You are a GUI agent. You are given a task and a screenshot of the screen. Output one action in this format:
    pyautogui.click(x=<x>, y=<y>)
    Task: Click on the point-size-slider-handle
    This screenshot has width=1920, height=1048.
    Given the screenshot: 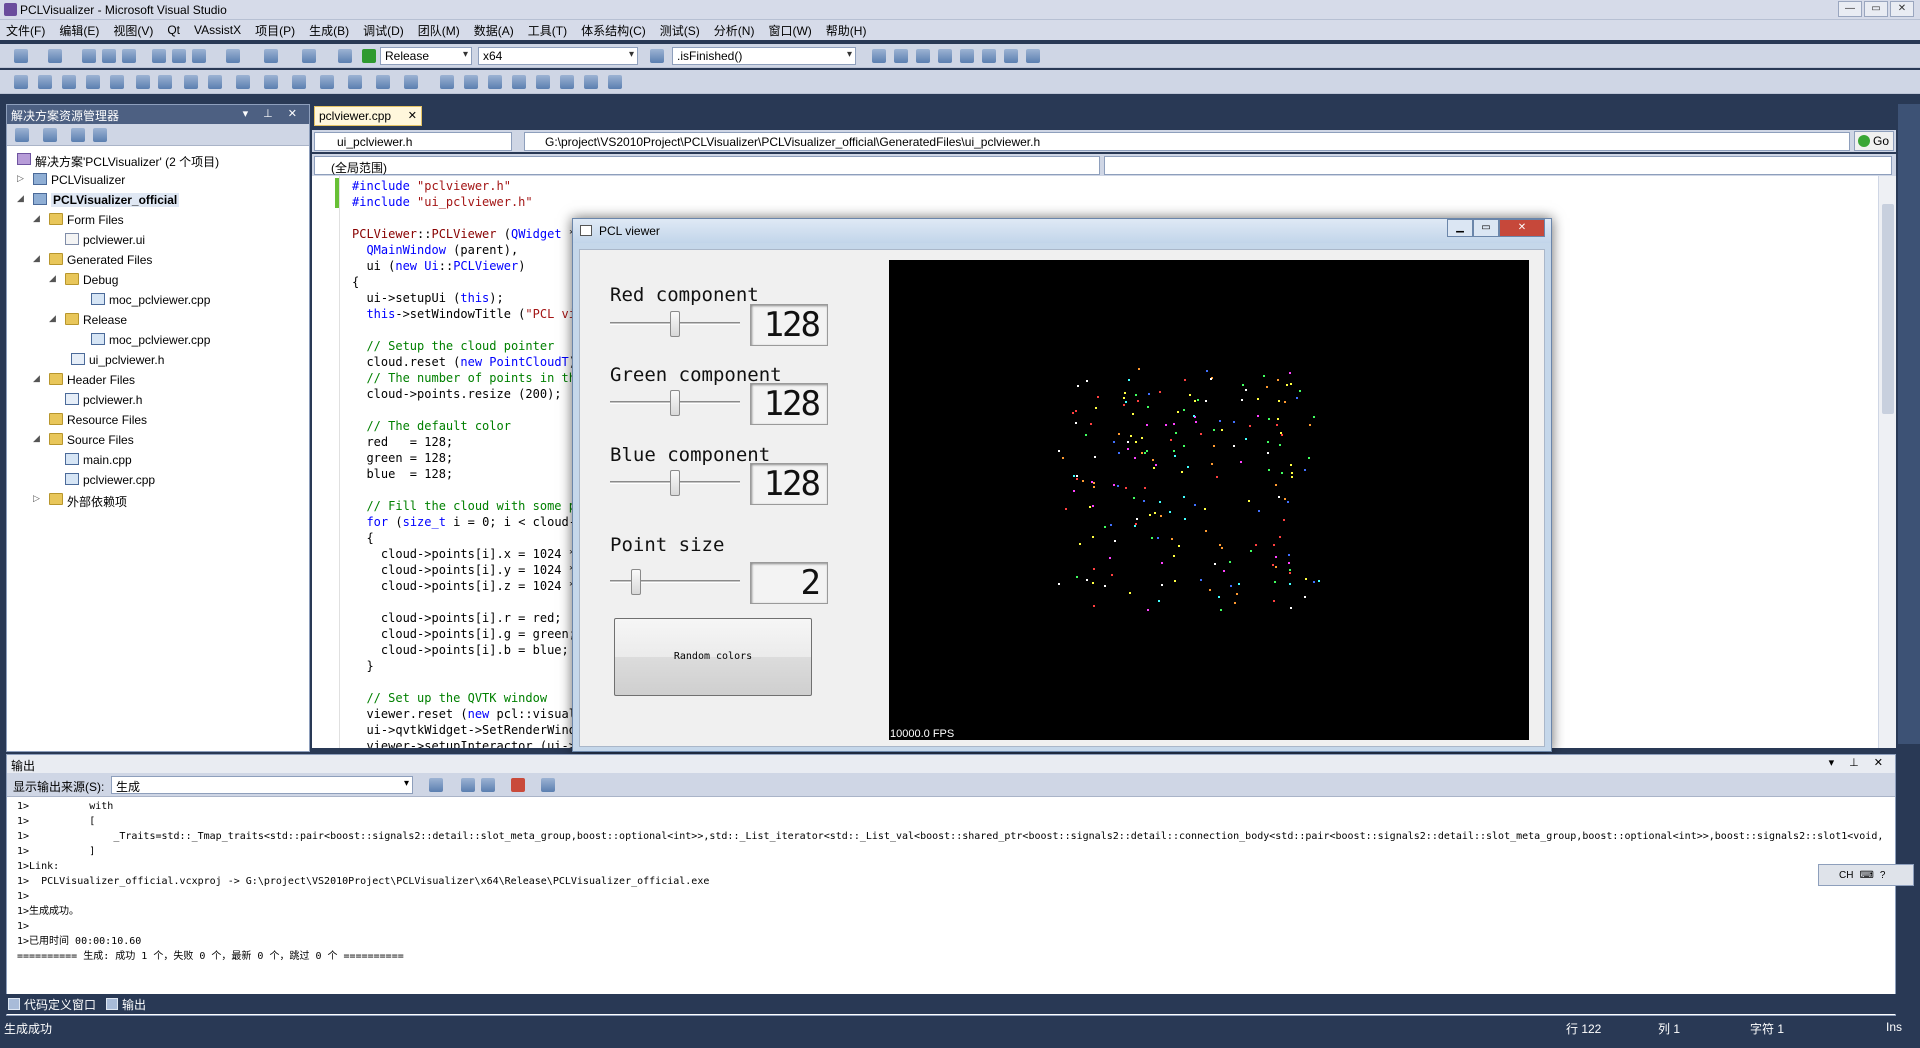 What is the action you would take?
    pyautogui.click(x=636, y=582)
    